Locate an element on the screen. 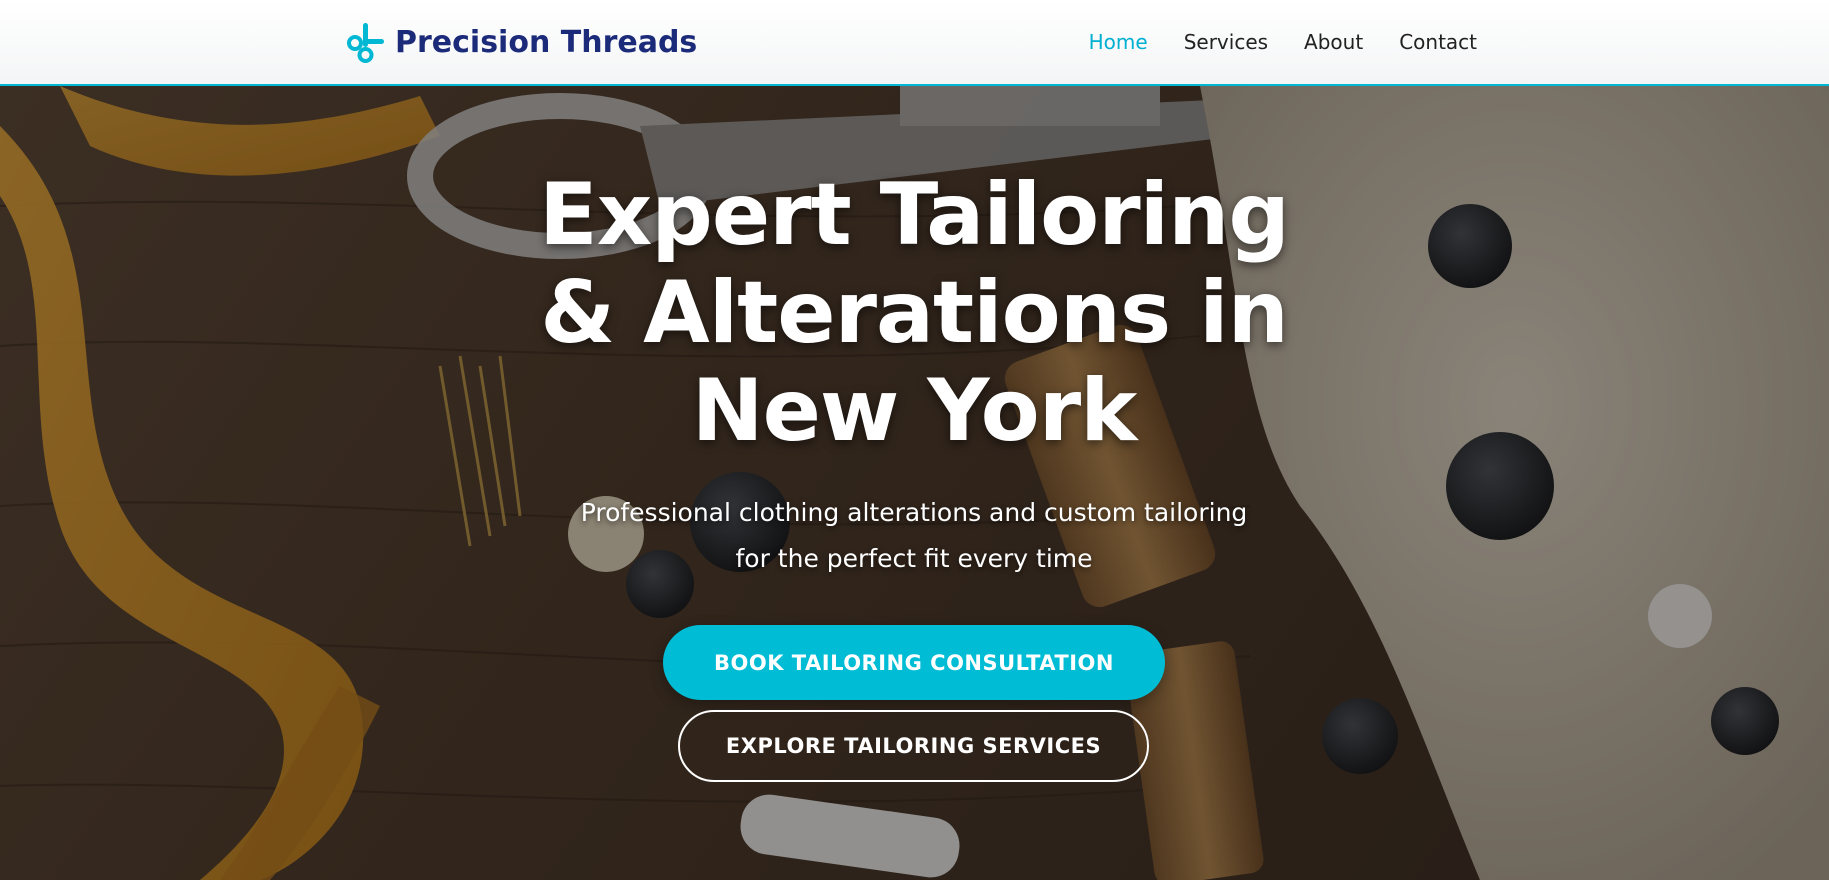  brand-logo-link: Precision Threads is located at coordinates (520, 42).